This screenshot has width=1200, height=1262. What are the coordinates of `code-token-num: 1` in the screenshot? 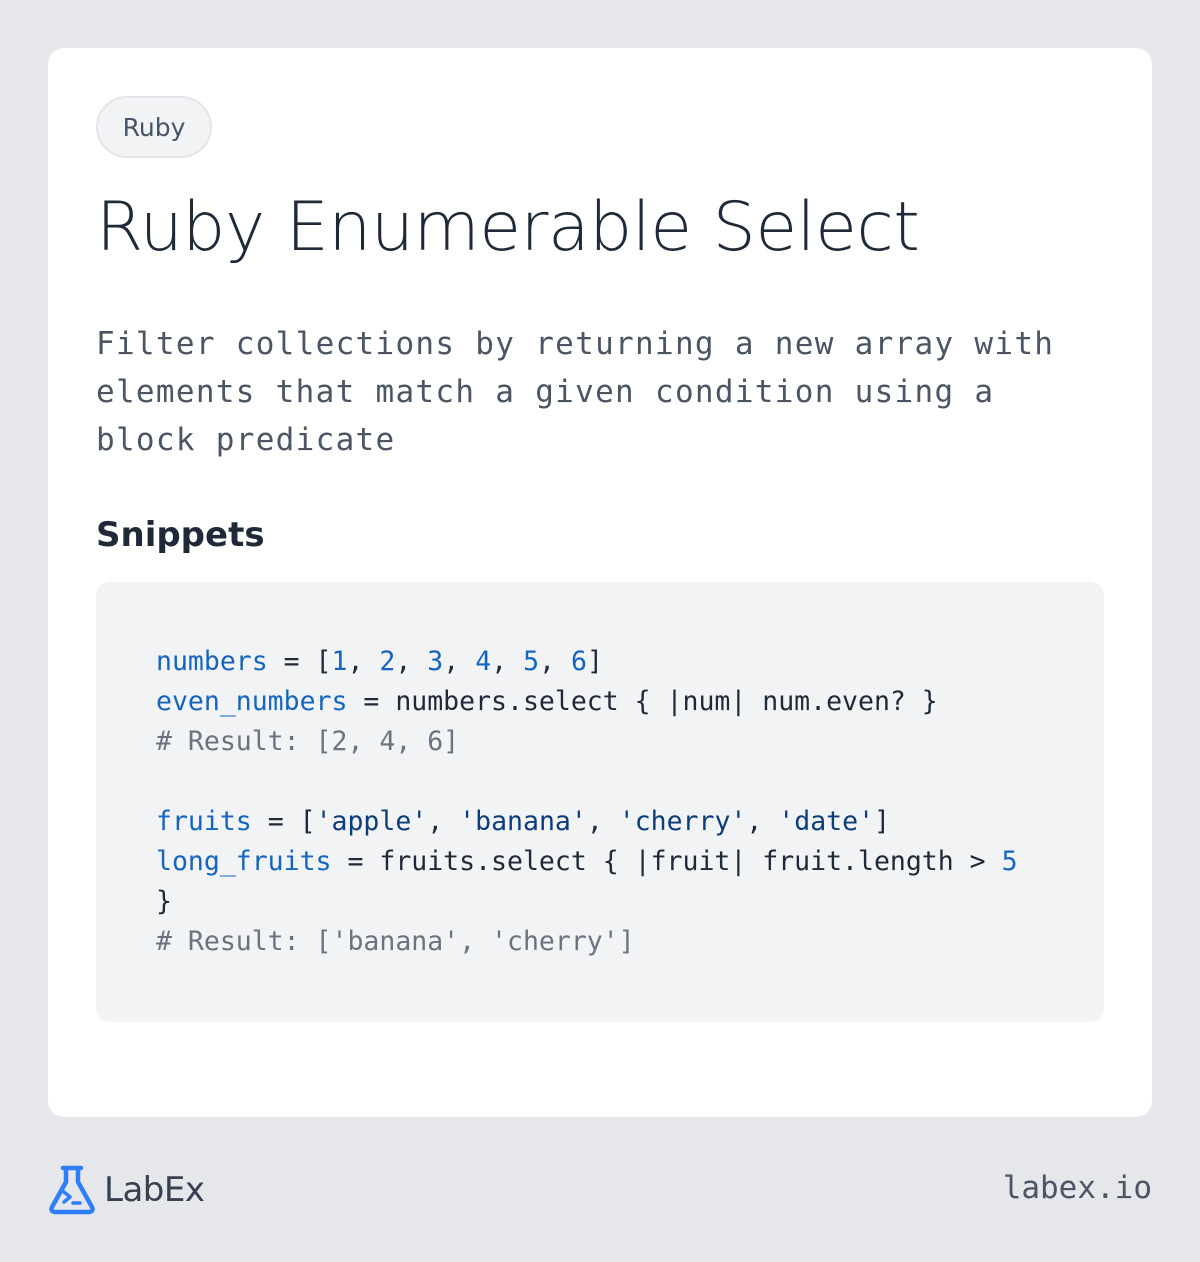 It's located at (339, 661).